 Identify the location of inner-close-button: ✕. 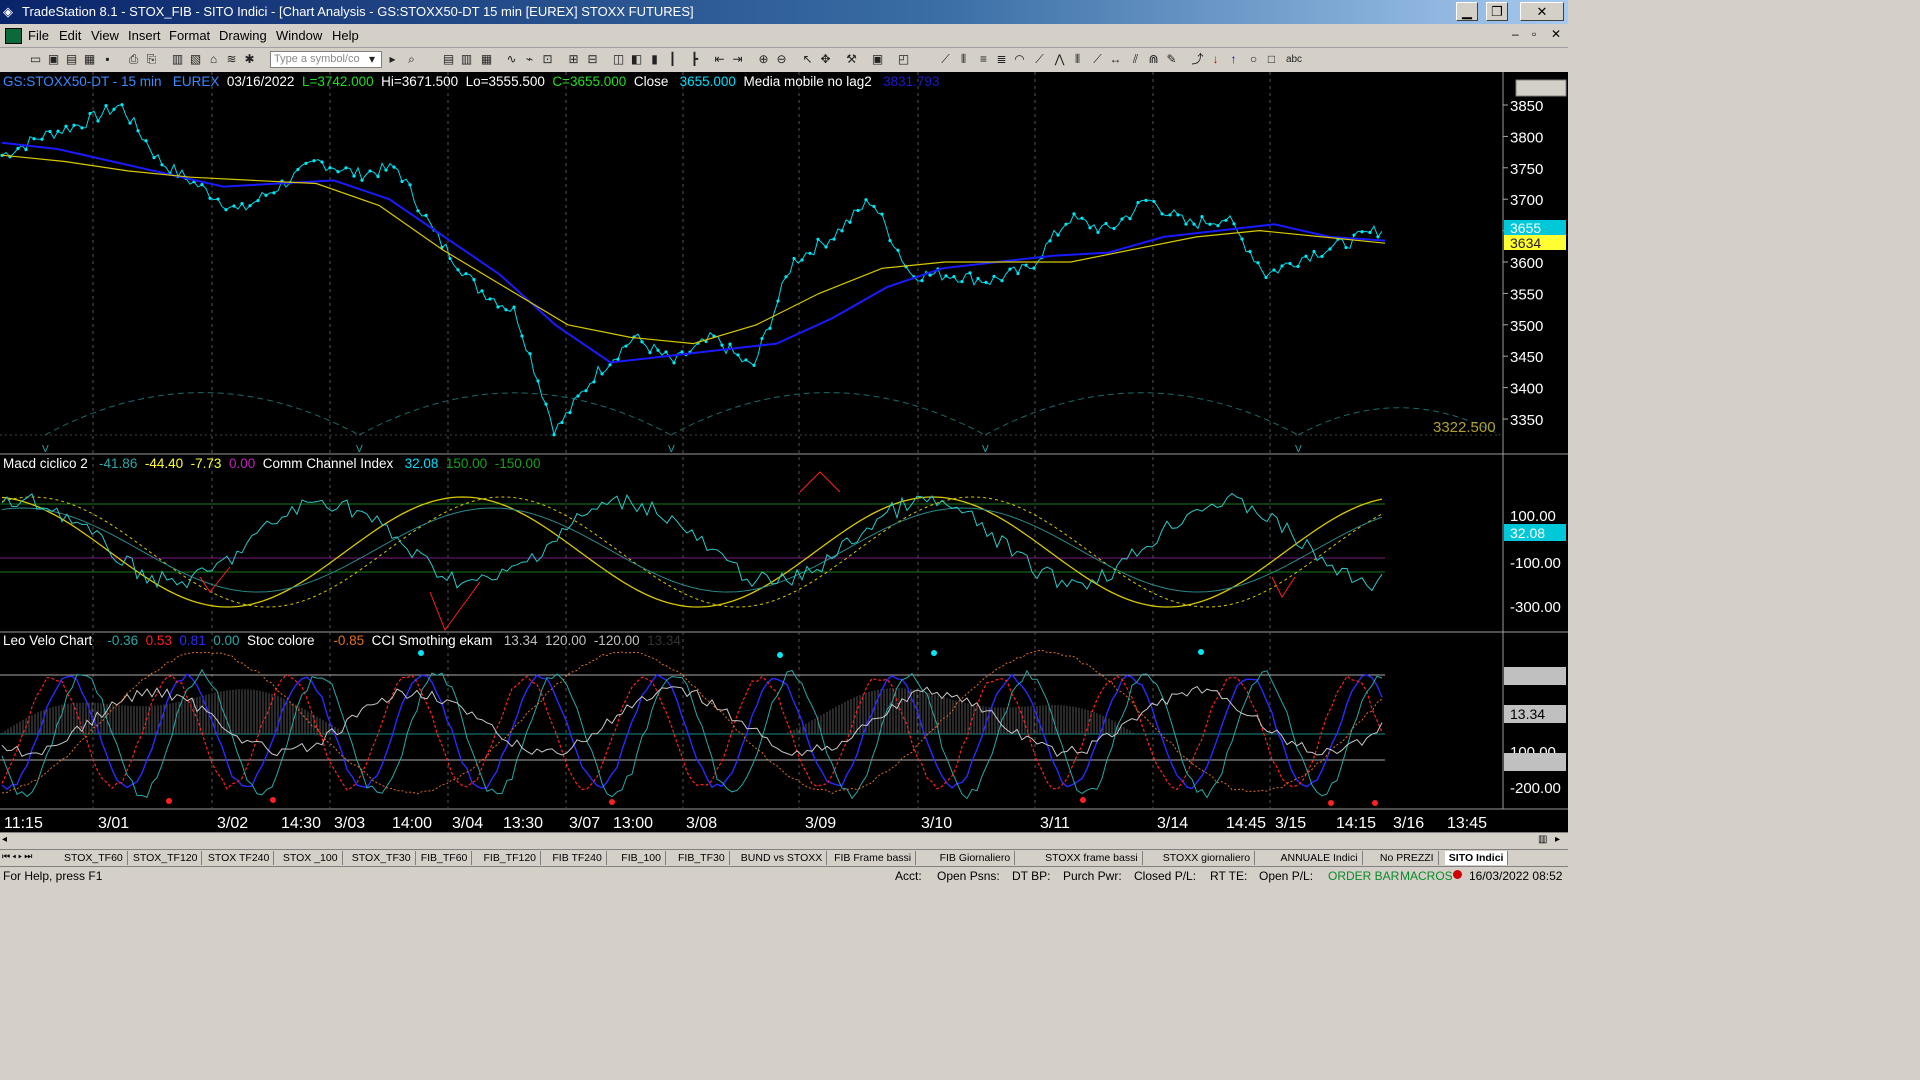
(1556, 34).